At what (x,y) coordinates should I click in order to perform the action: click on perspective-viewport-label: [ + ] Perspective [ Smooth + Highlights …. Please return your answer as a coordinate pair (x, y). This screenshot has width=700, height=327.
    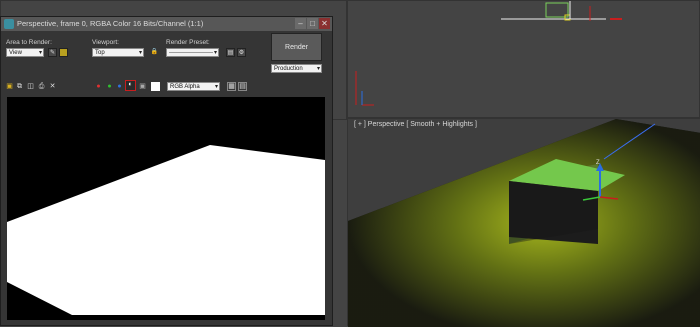
    Looking at the image, I should click on (415, 124).